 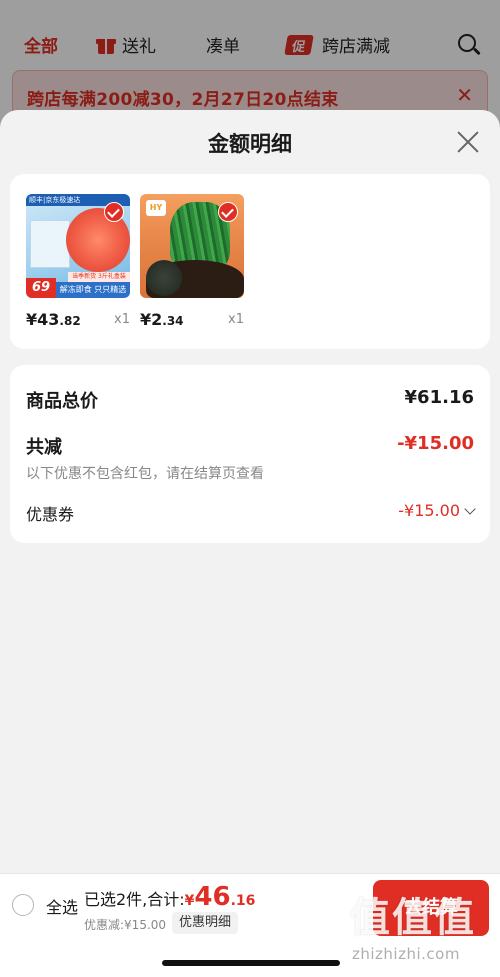 What do you see at coordinates (62, 906) in the screenshot?
I see `select-all-label: 全选` at bounding box center [62, 906].